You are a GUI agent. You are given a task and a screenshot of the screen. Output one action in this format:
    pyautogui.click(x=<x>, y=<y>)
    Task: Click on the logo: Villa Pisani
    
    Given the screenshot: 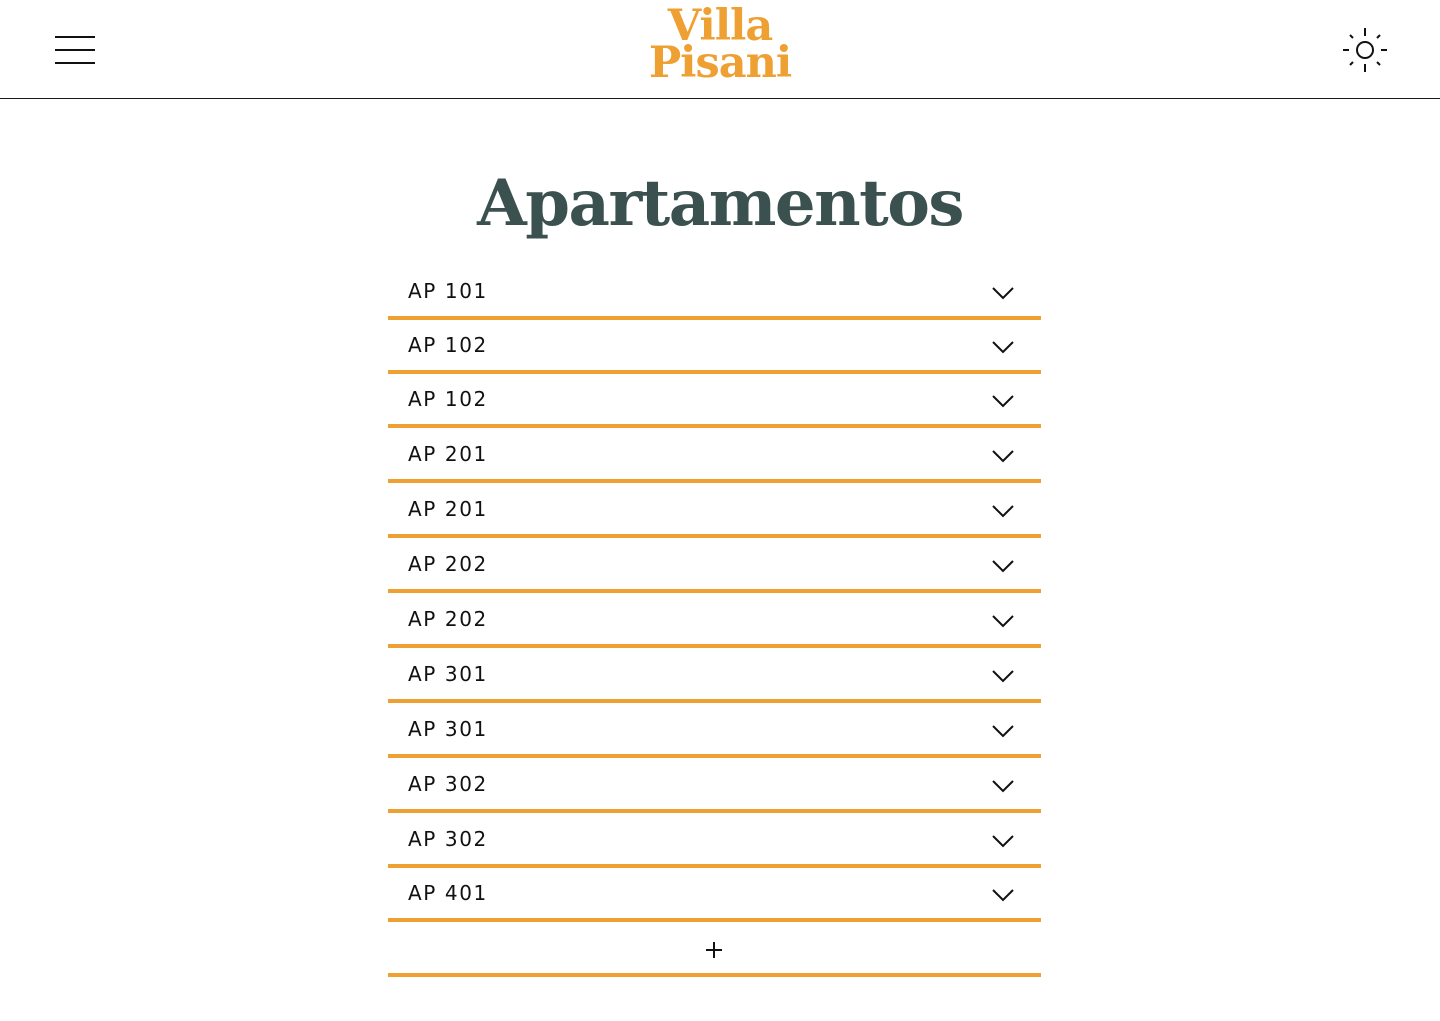 What is the action you would take?
    pyautogui.click(x=720, y=46)
    